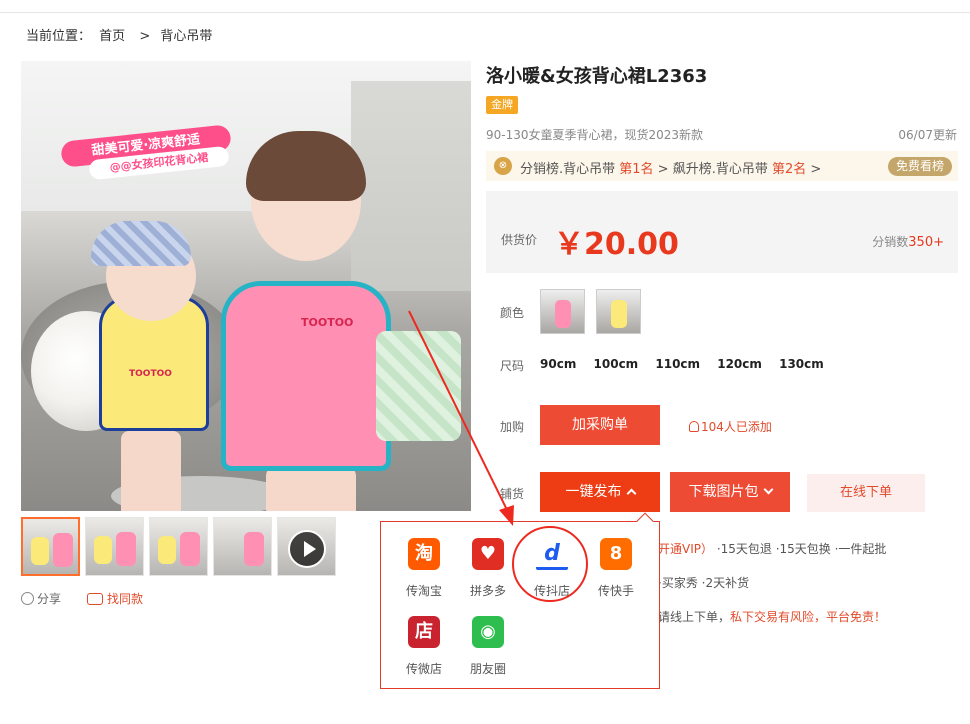 This screenshot has width=970, height=724. I want to click on chevron-down-icon, so click(768, 489).